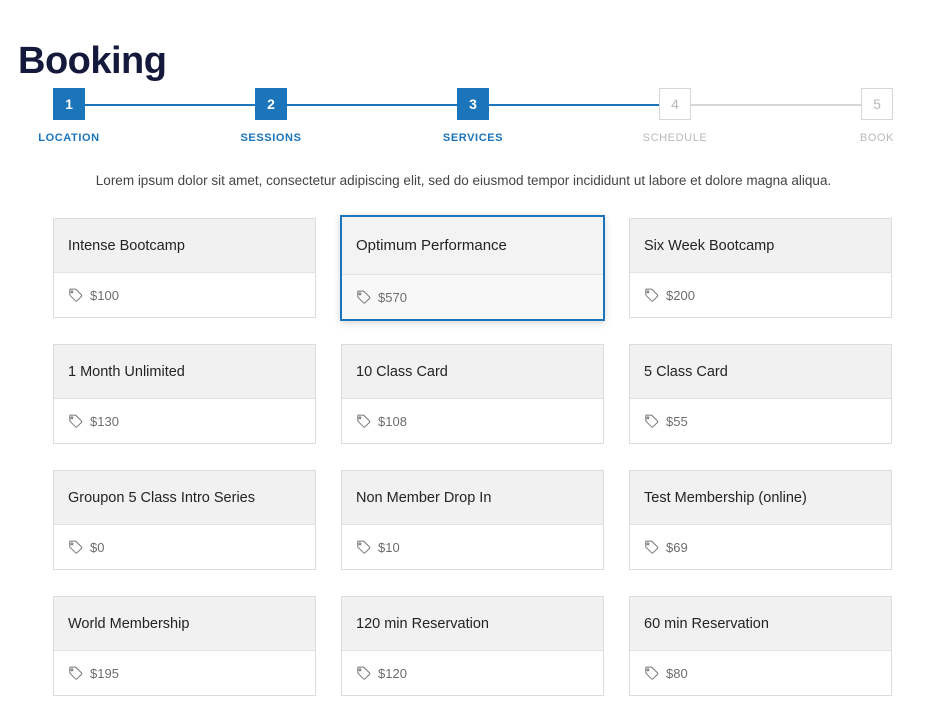 This screenshot has height=701, width=927. I want to click on service-card-body: $130, so click(184, 421).